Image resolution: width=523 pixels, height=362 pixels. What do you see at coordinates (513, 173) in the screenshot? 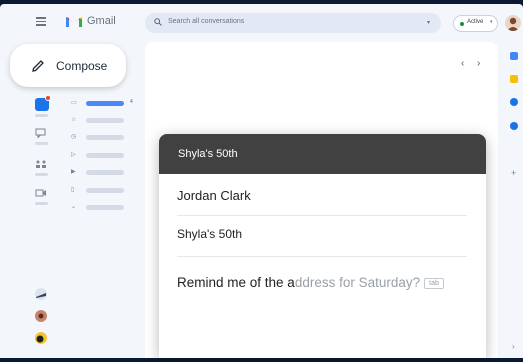
I see `add-app-icon: +` at bounding box center [513, 173].